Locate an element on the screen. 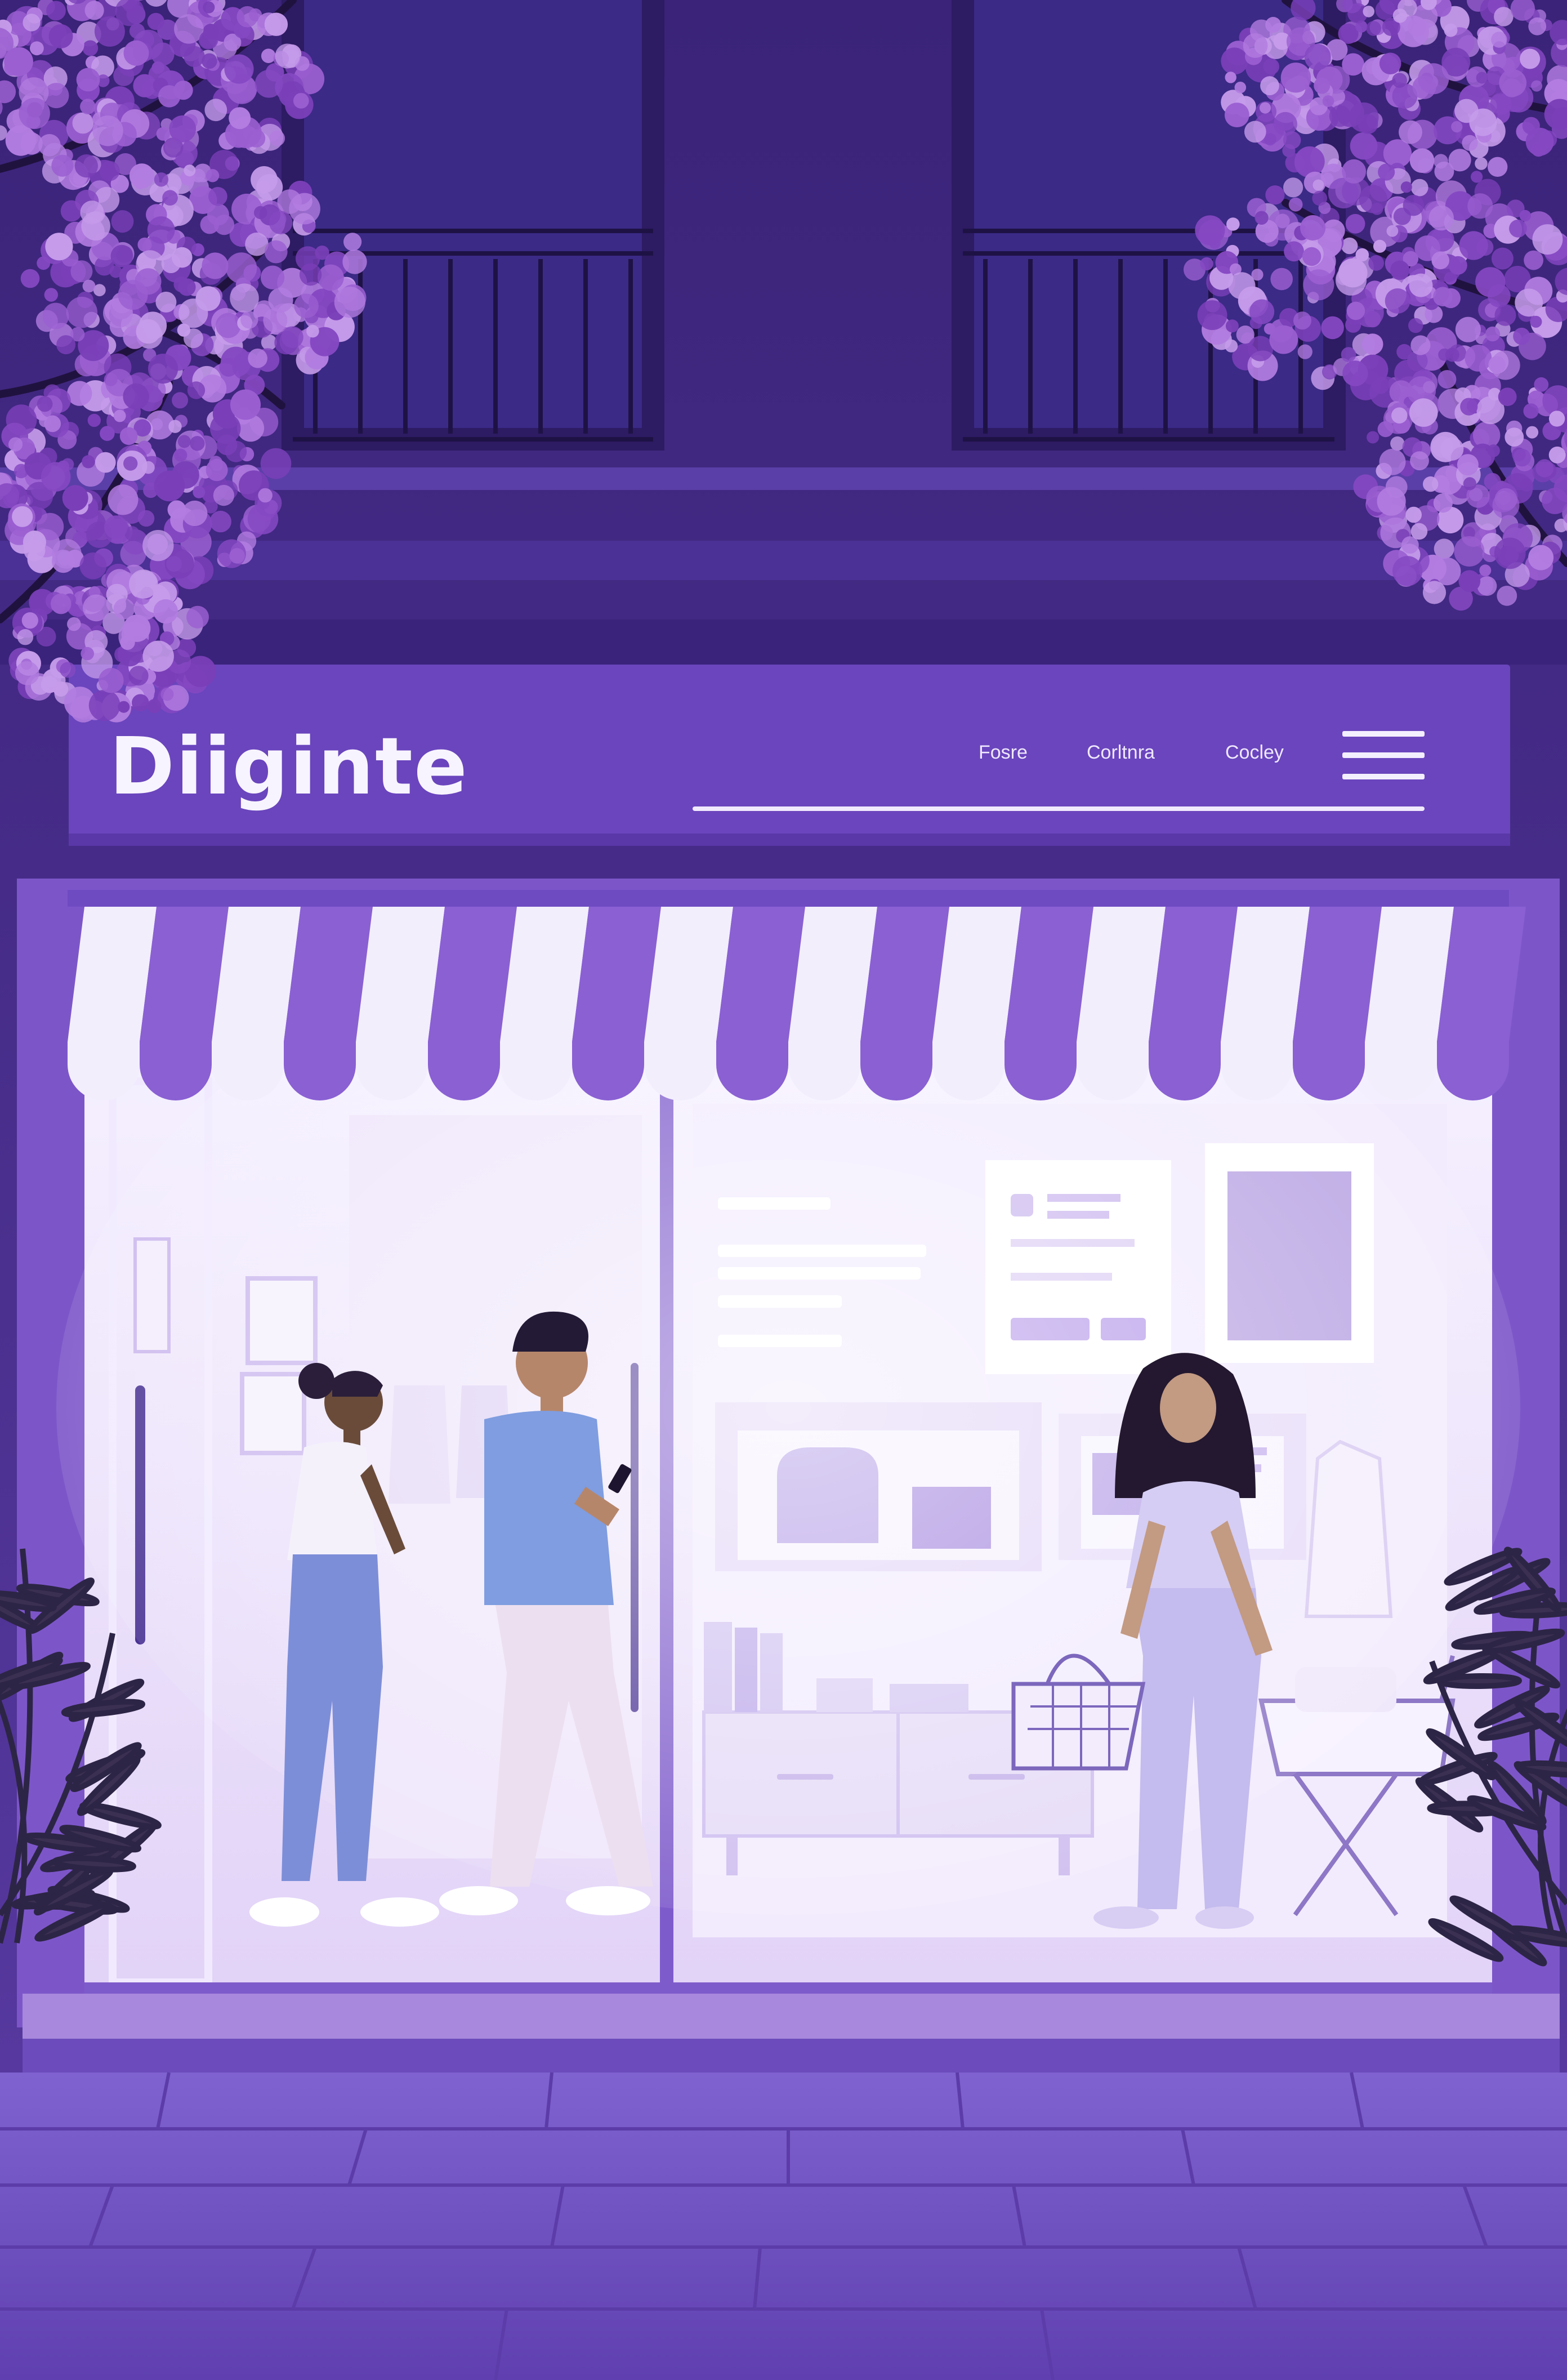 The height and width of the screenshot is (2380, 1567). nav-link-1: Fosre is located at coordinates (1003, 752).